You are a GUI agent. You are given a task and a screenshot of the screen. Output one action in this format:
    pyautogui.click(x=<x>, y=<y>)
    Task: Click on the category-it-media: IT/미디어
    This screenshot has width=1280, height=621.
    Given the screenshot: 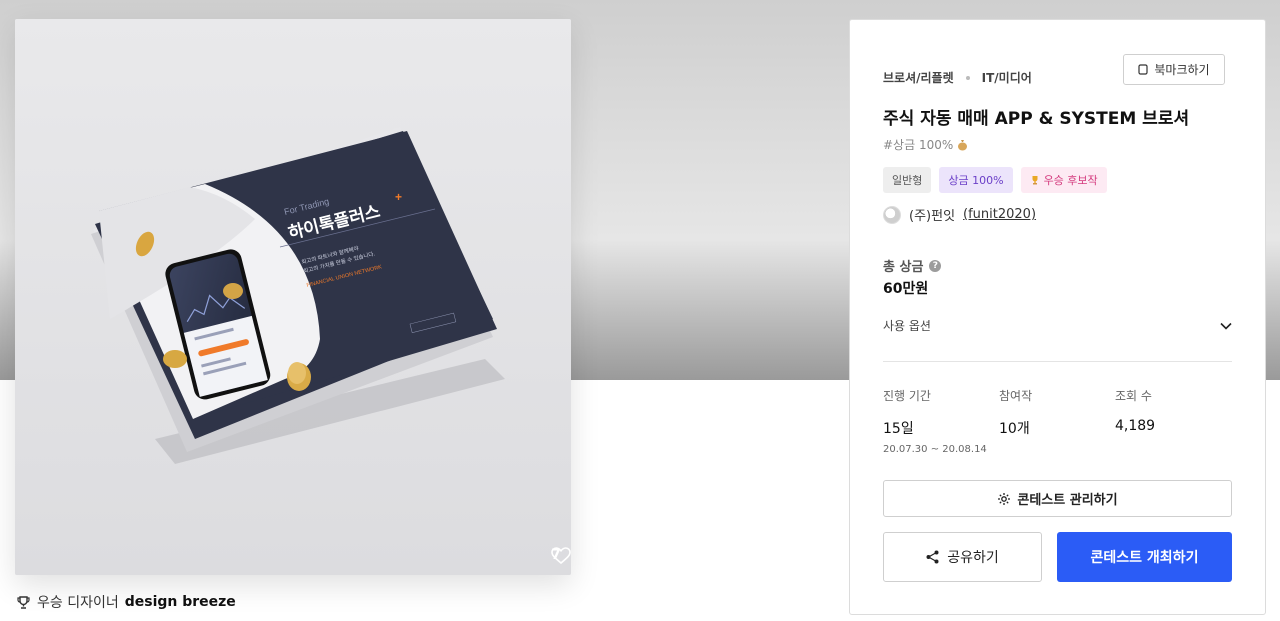 What is the action you would take?
    pyautogui.click(x=1007, y=77)
    